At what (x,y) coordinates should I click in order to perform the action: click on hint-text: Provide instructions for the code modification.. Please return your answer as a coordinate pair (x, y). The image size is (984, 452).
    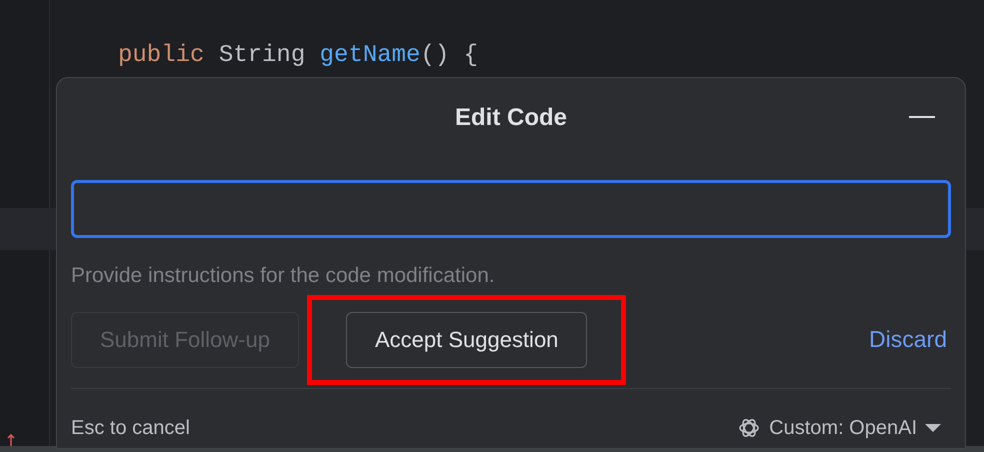
    Looking at the image, I should click on (283, 276).